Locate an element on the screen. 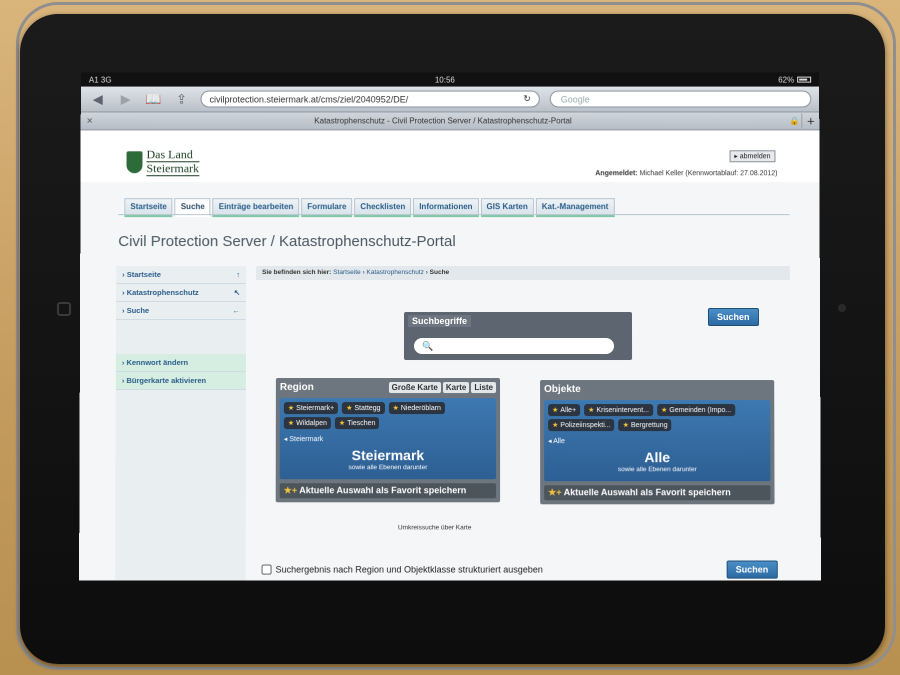 The width and height of the screenshot is (900, 675). logout-label: abmelden is located at coordinates (755, 157).